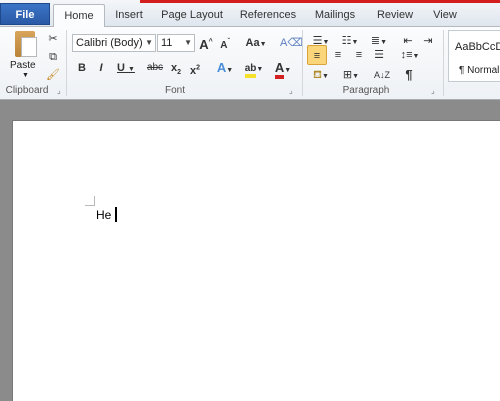  I want to click on subscript-icon: x2, so click(176, 69).